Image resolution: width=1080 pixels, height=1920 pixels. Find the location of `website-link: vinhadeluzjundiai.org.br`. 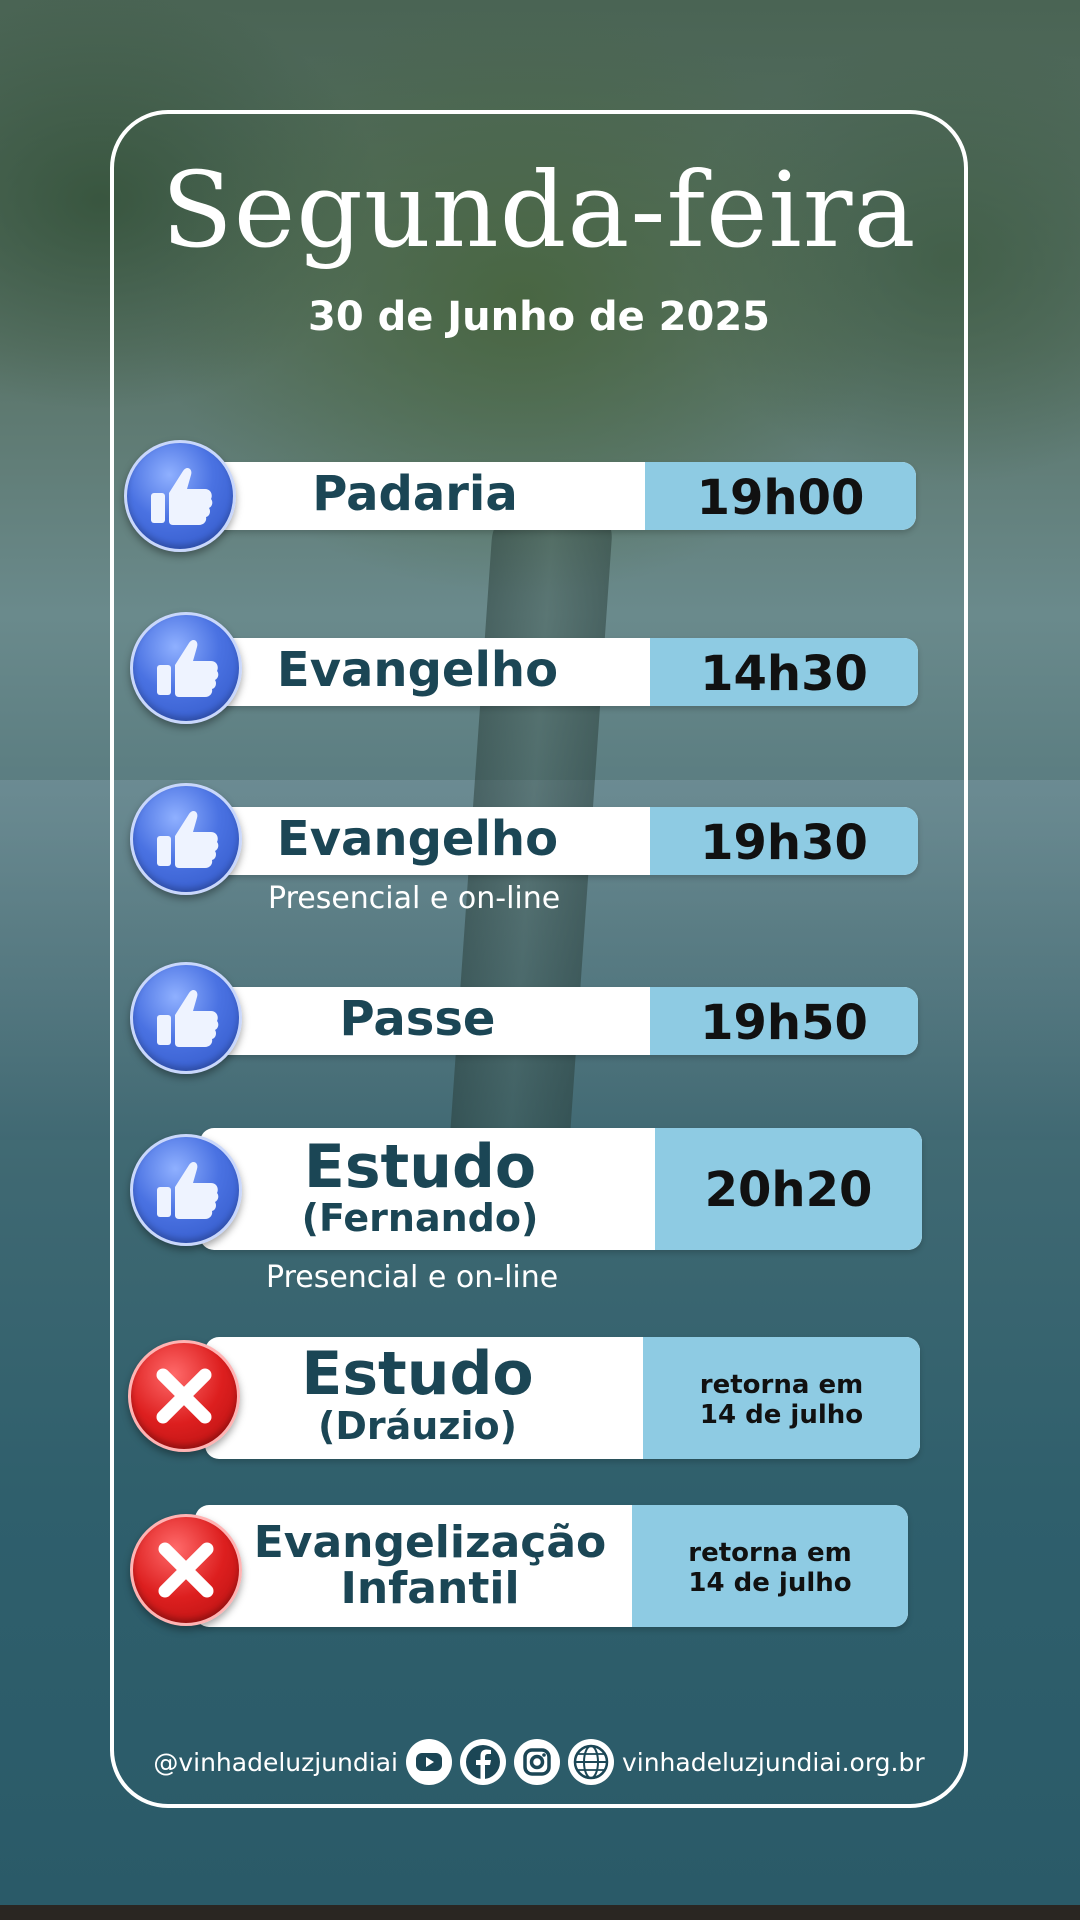

website-link: vinhadeluzjundiai.org.br is located at coordinates (773, 1762).